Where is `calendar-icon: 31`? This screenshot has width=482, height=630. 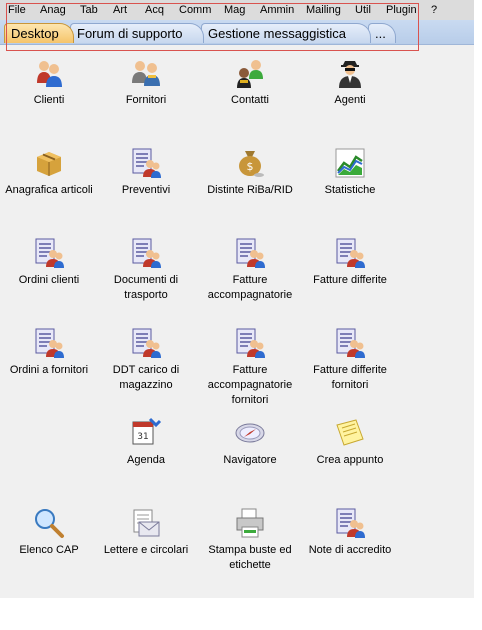
calendar-icon: 31 is located at coordinates (146, 433).